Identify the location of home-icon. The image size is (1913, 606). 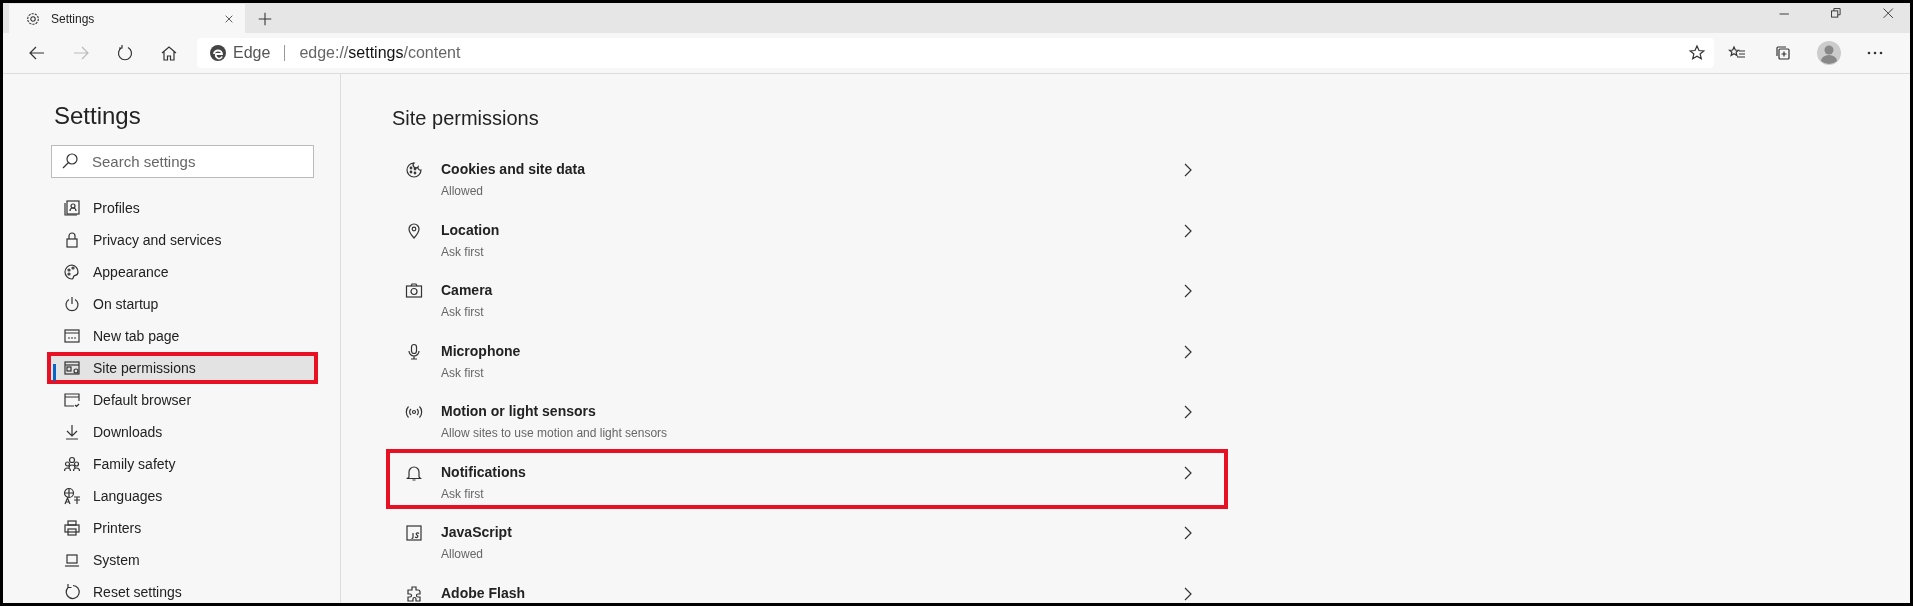
(169, 53).